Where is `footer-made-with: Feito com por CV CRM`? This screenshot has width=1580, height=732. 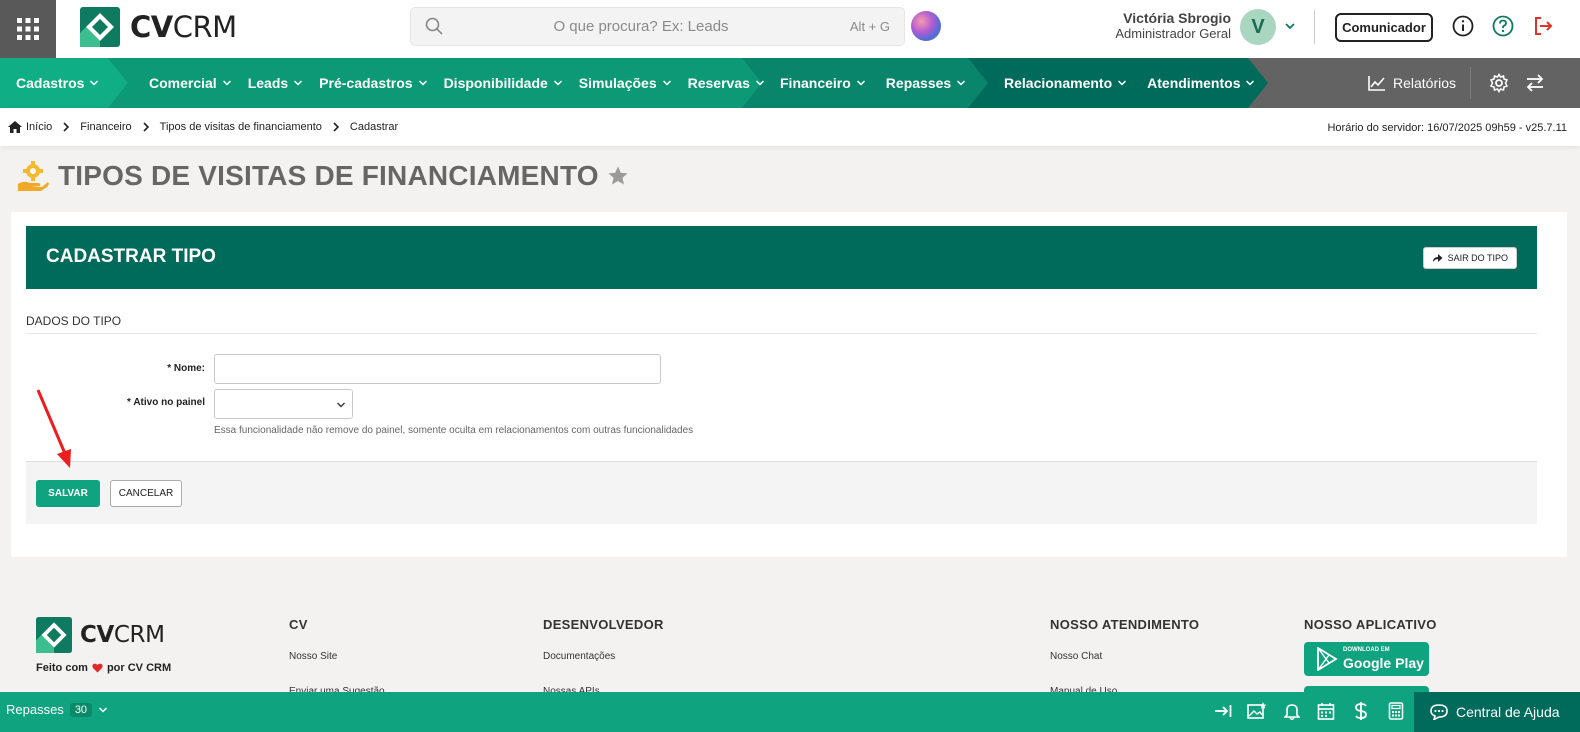 footer-made-with: Feito com por CV CRM is located at coordinates (104, 668).